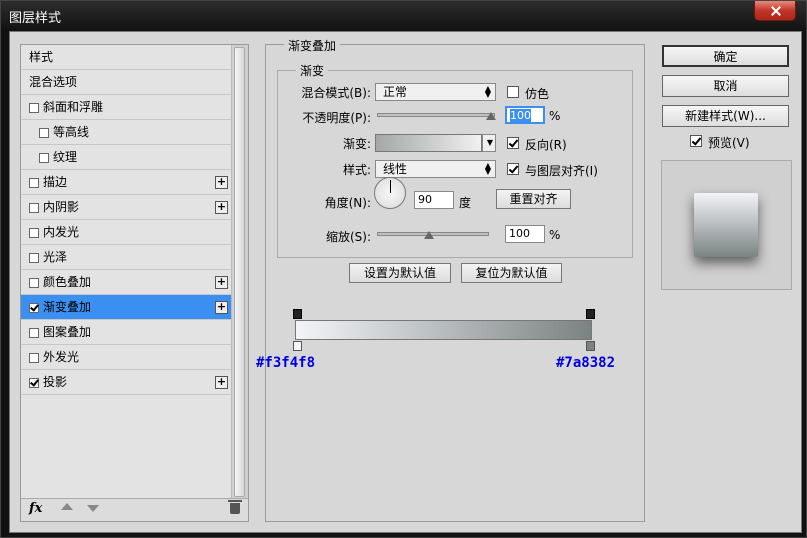 This screenshot has height=538, width=807. What do you see at coordinates (55, 382) in the screenshot?
I see `sidebar-item-label: 投影` at bounding box center [55, 382].